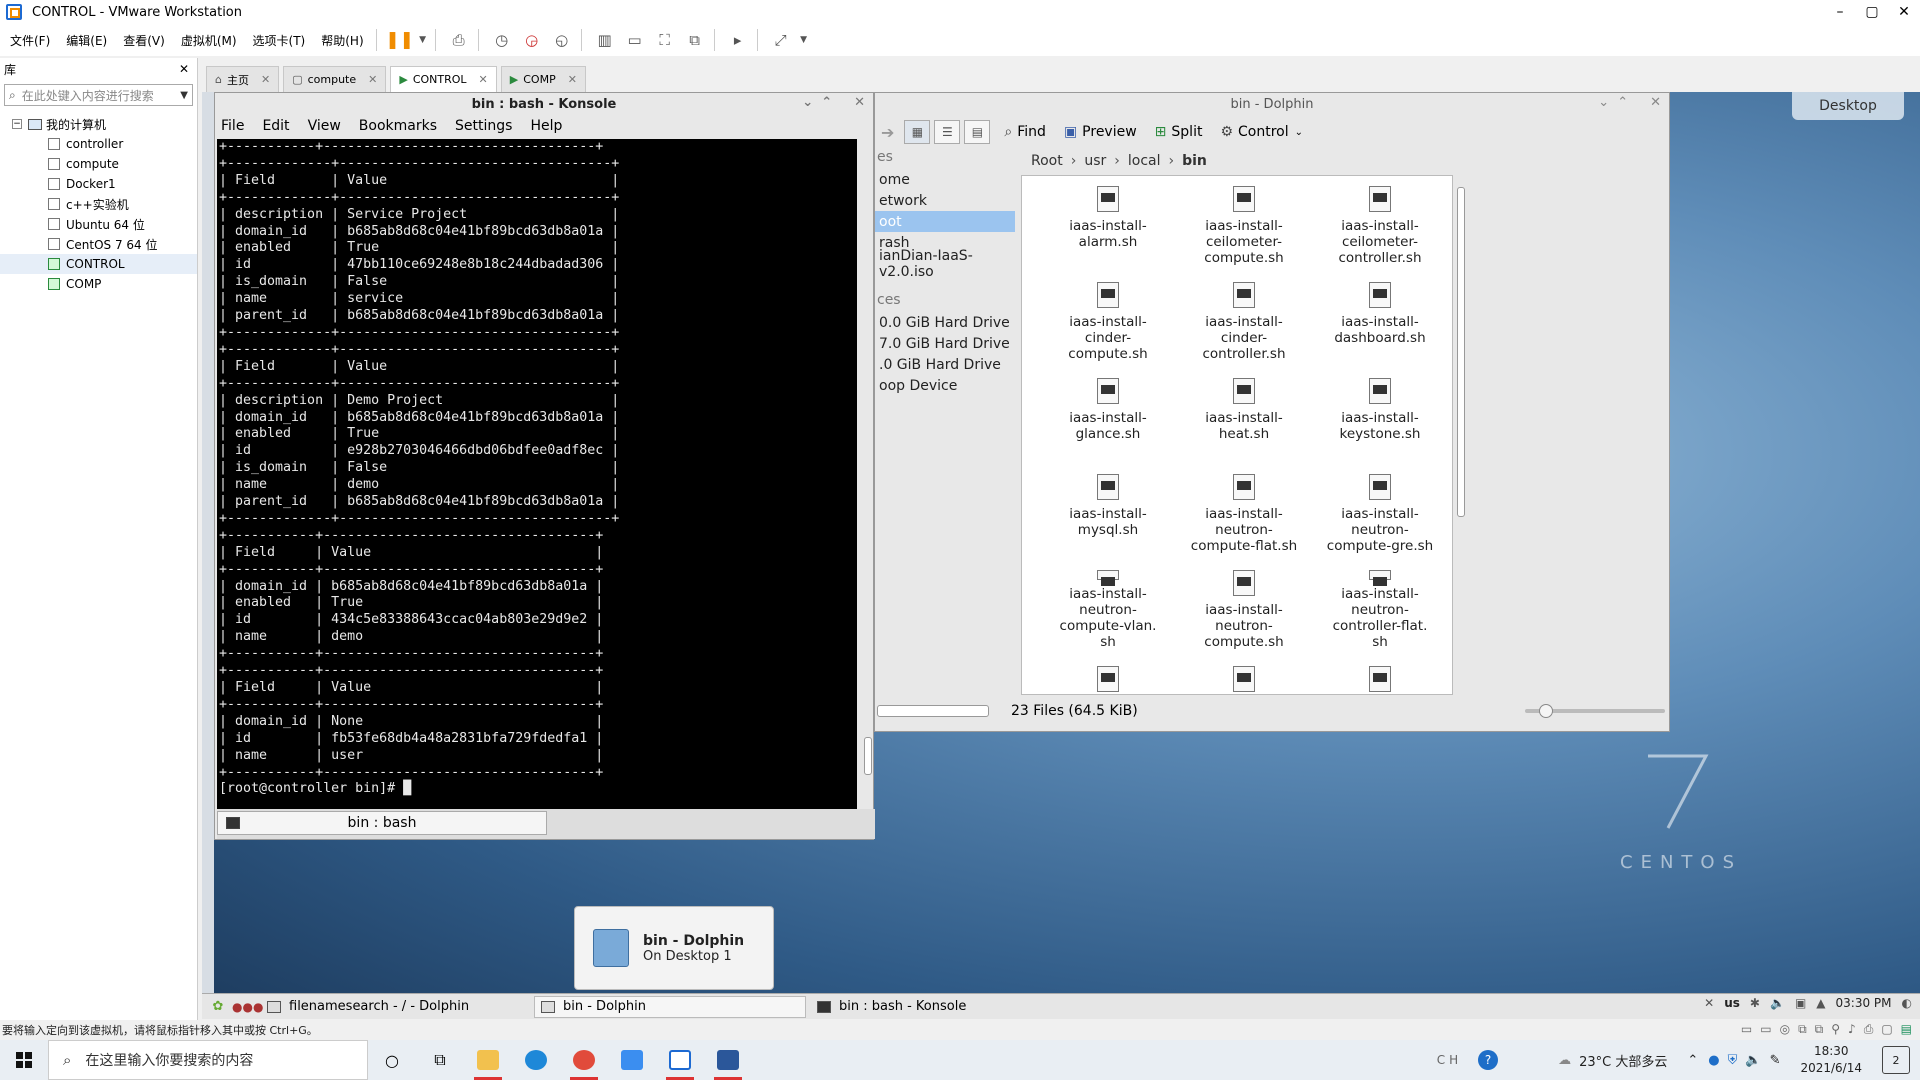 Image resolution: width=1920 pixels, height=1080 pixels. I want to click on vm-item-ubuntu: Ubuntu 64 位, so click(98, 224).